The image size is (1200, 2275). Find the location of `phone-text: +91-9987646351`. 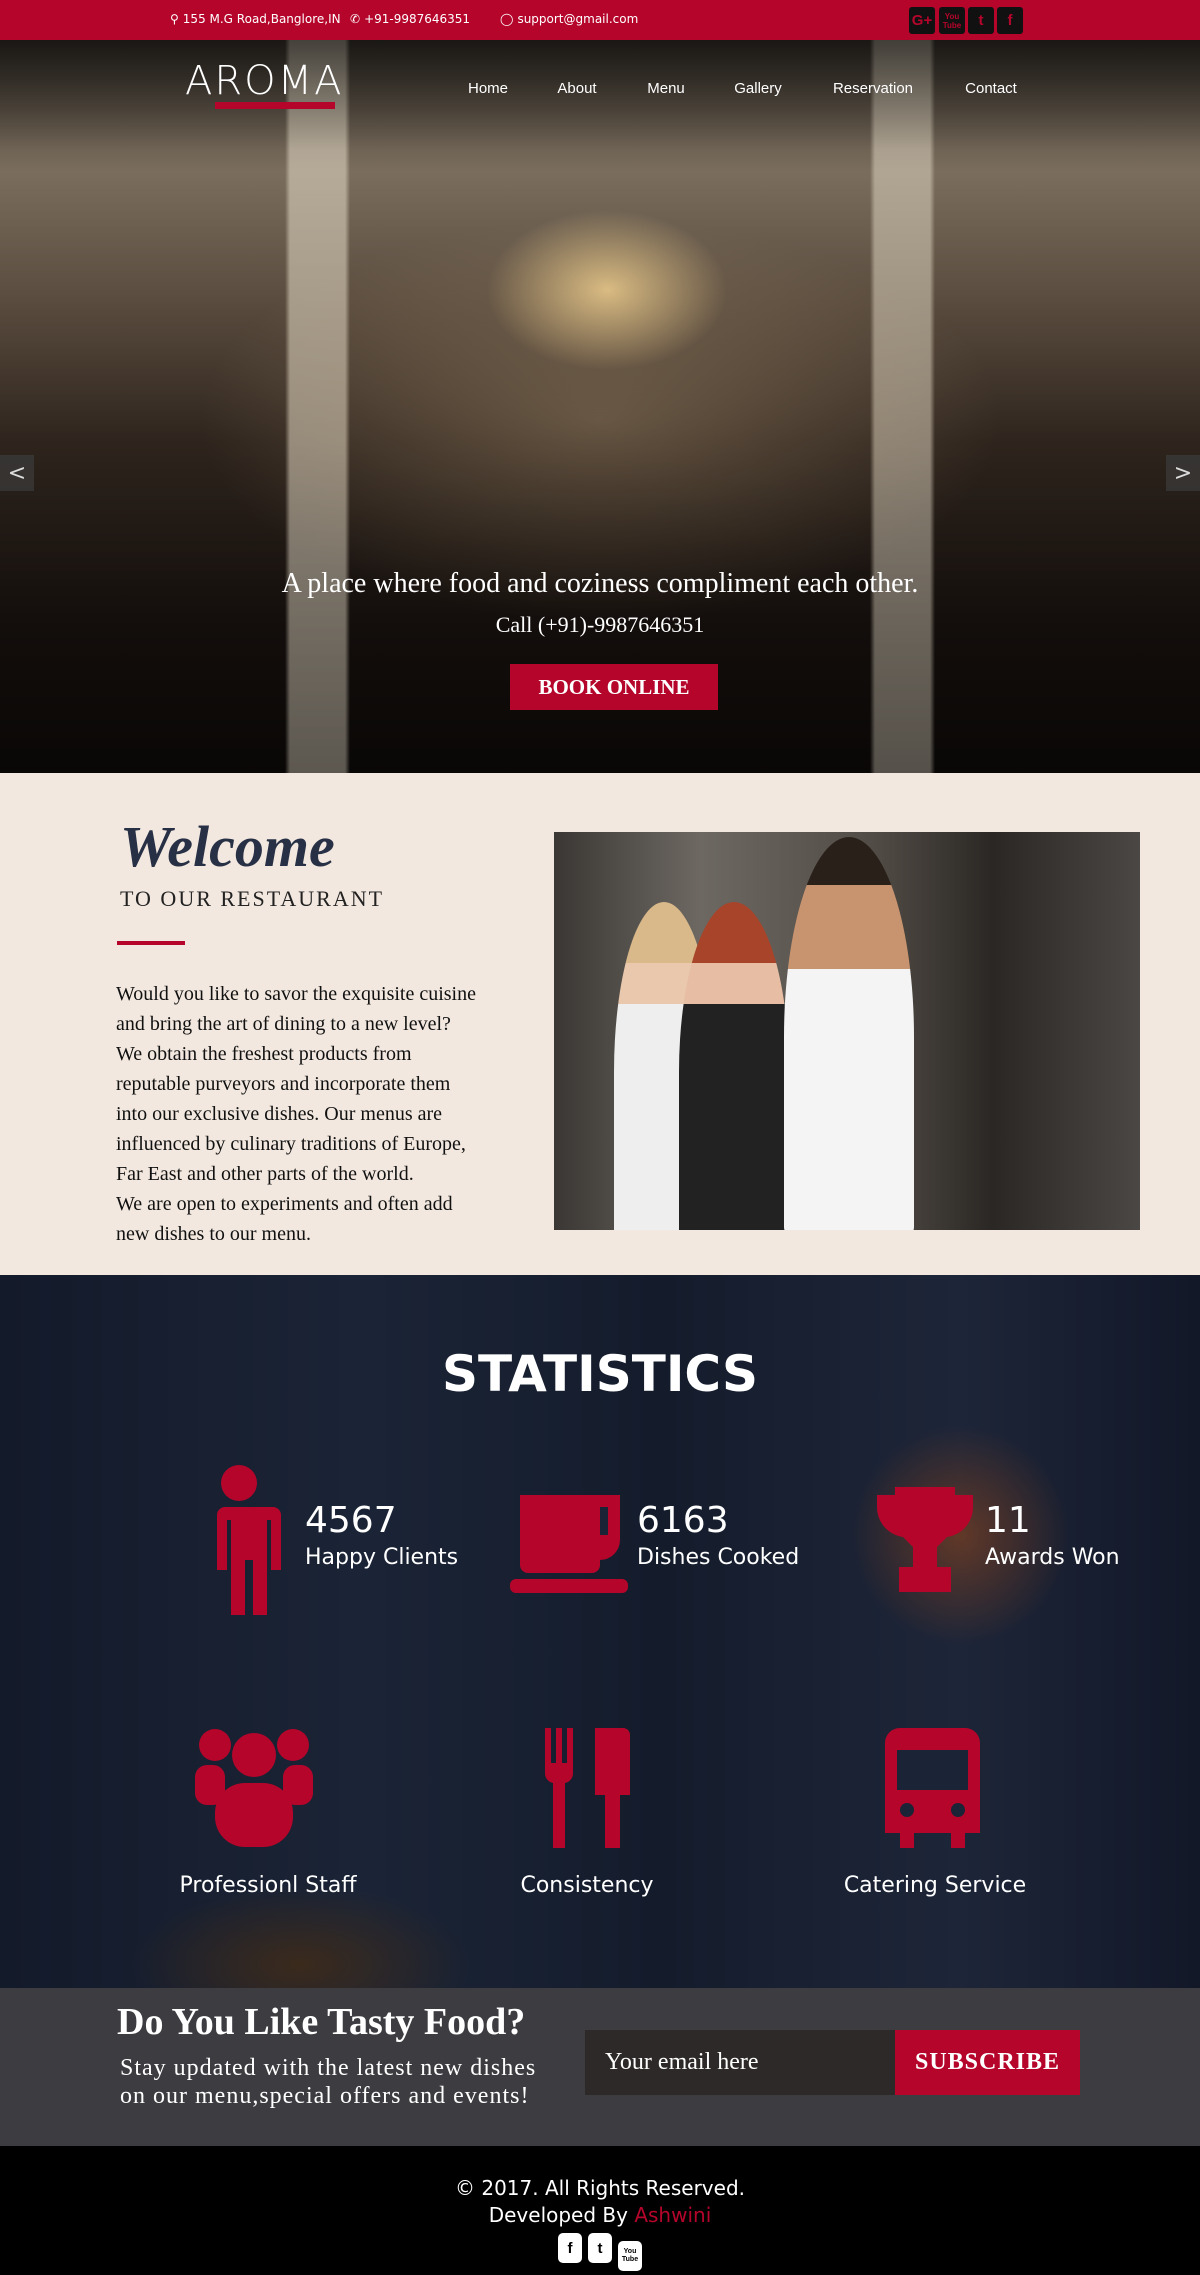

phone-text: +91-9987646351 is located at coordinates (417, 19).